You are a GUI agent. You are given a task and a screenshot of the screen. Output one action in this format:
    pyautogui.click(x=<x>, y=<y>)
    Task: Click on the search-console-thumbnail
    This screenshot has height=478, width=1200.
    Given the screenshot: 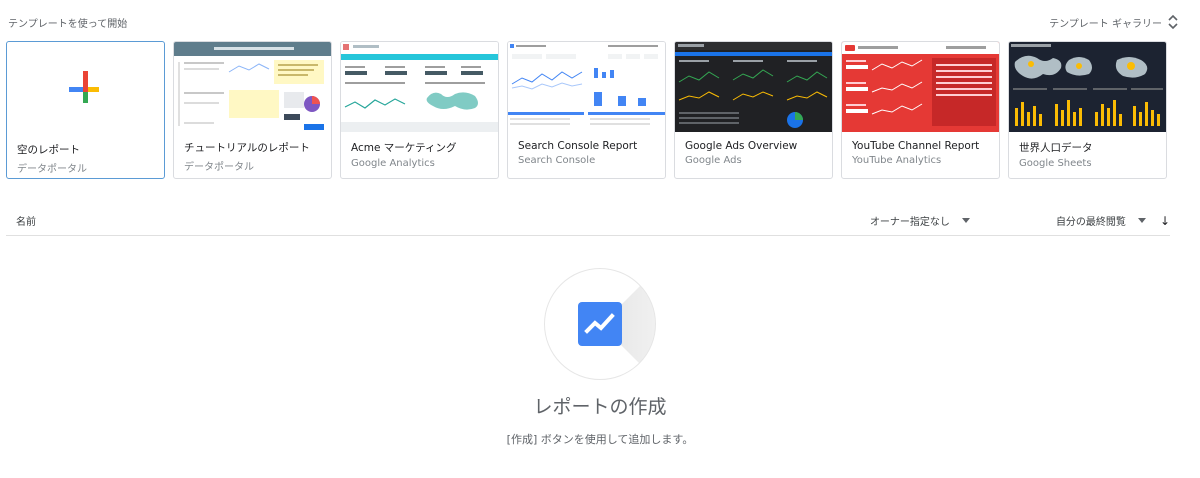 What is the action you would take?
    pyautogui.click(x=586, y=87)
    